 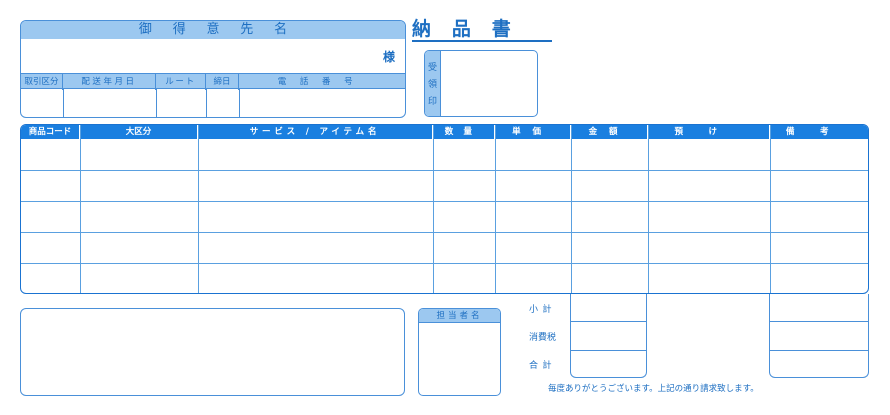 I want to click on totals-amount-column, so click(x=608, y=336).